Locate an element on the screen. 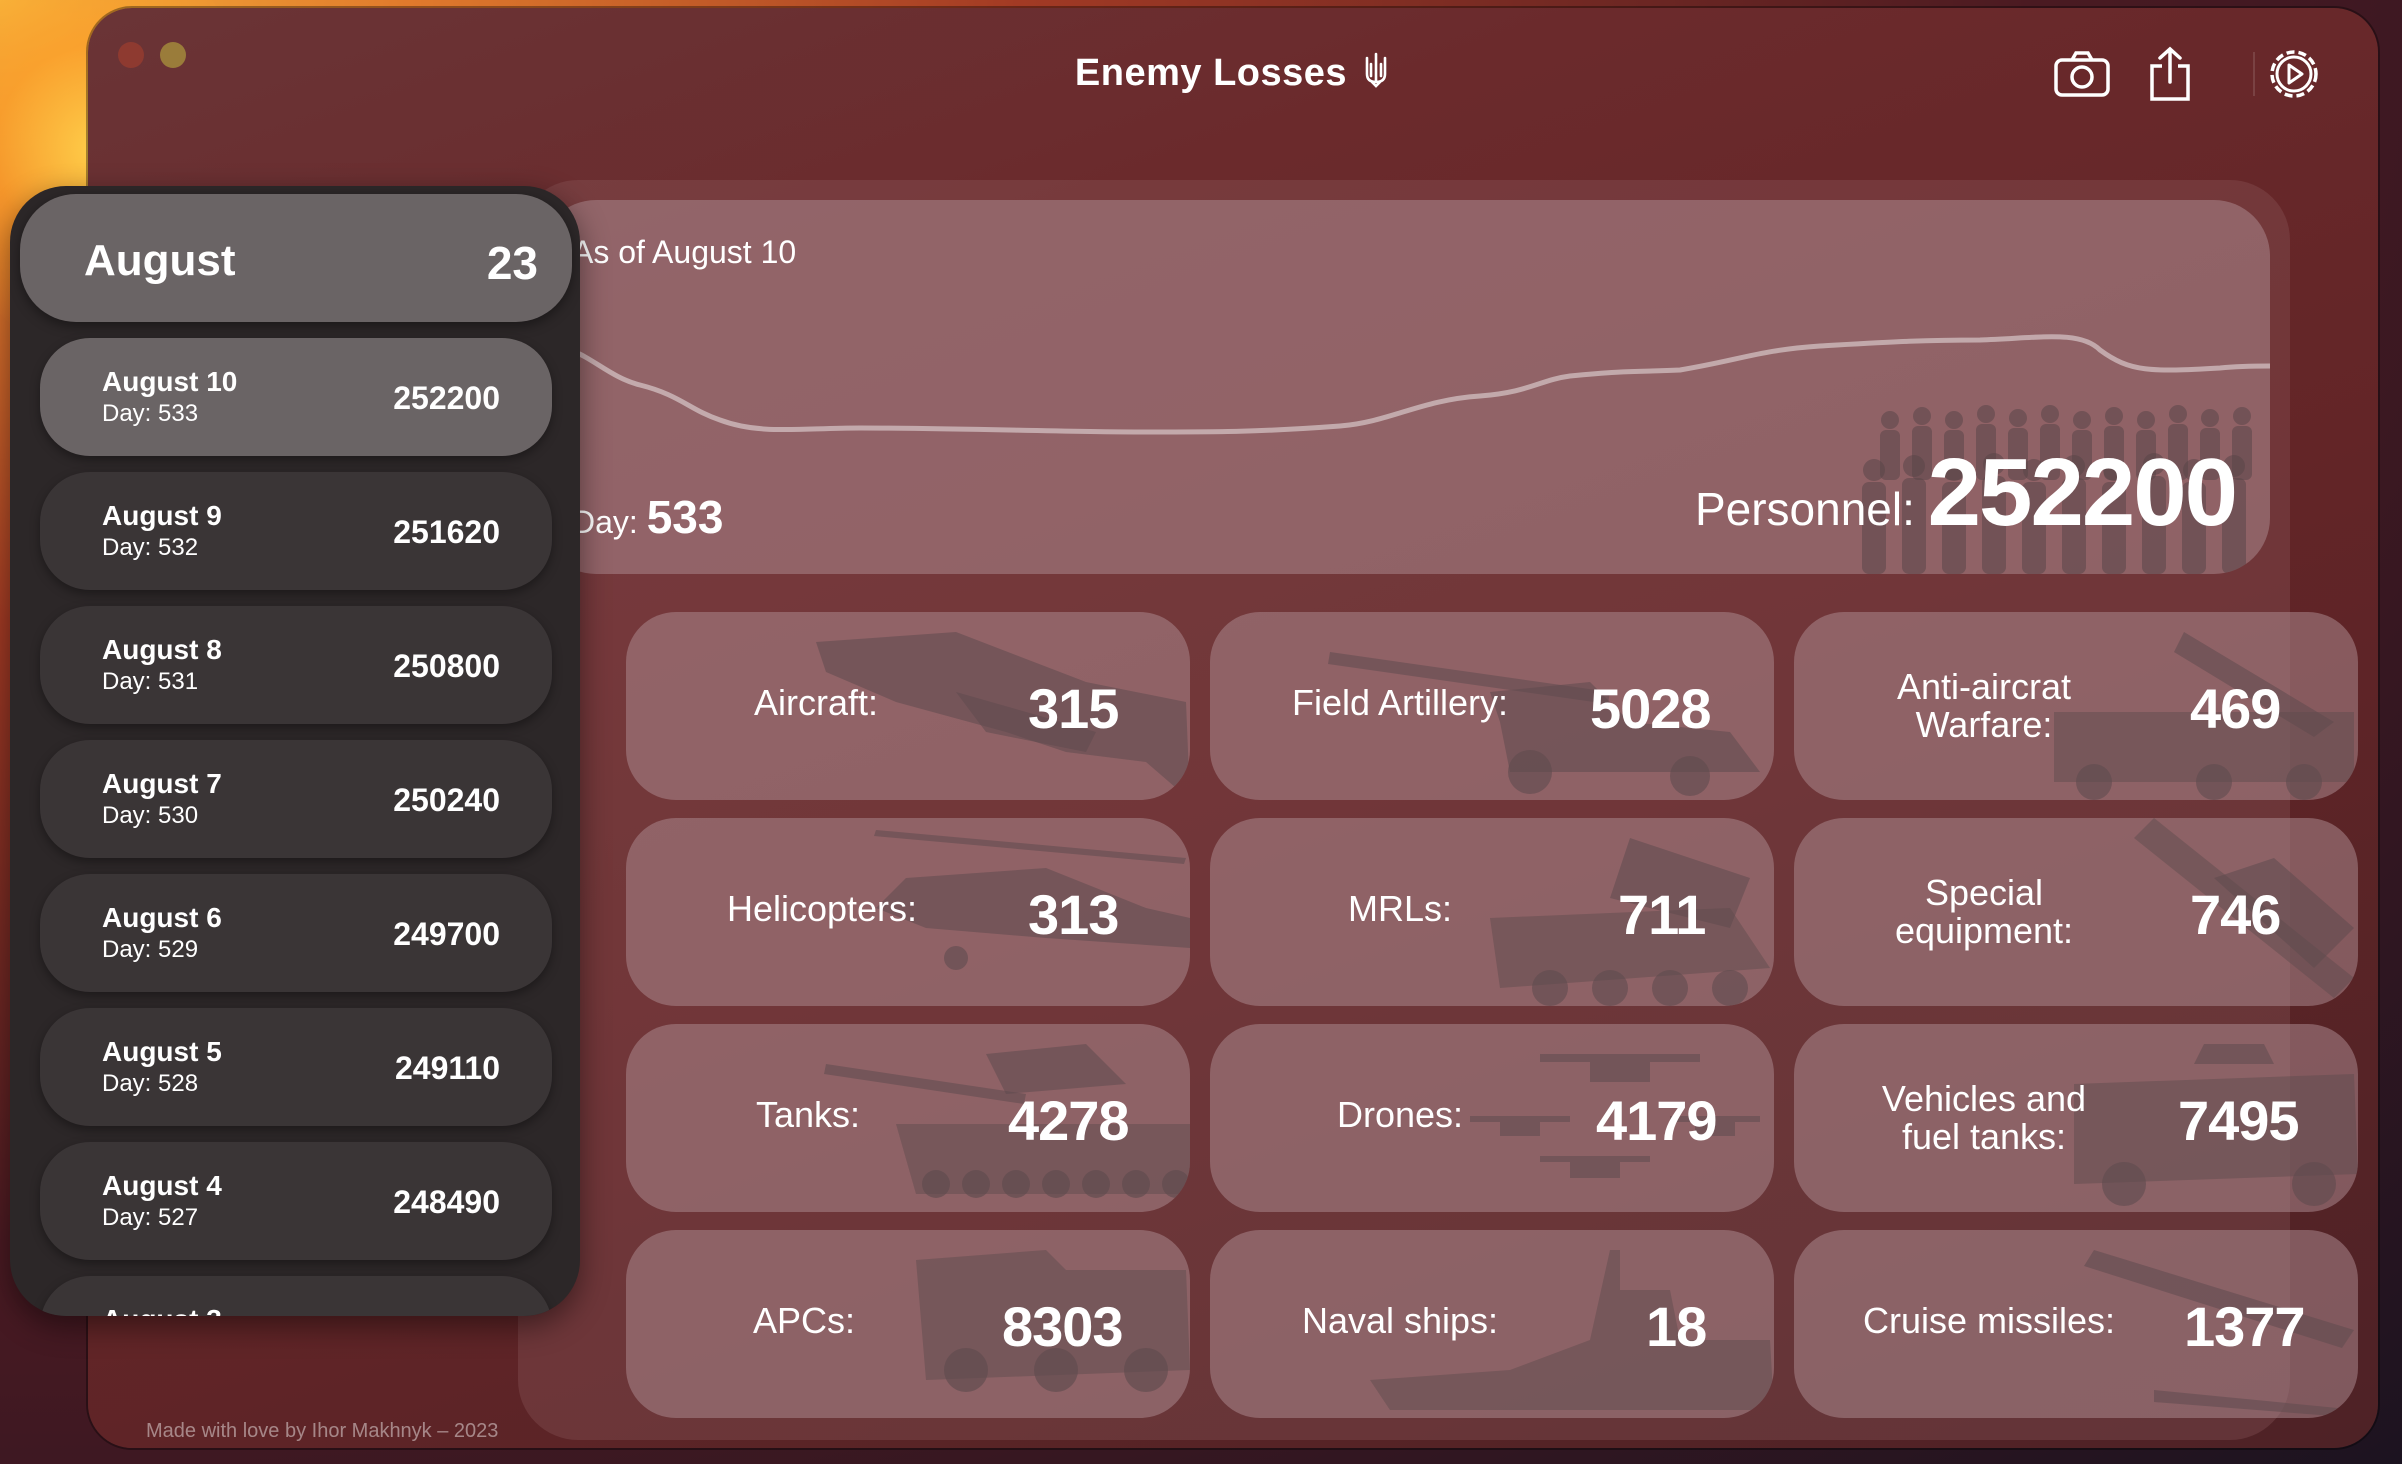  stat-card-anti-aircraft: Anti-aircrat Warfare: 469 is located at coordinates (2076, 706).